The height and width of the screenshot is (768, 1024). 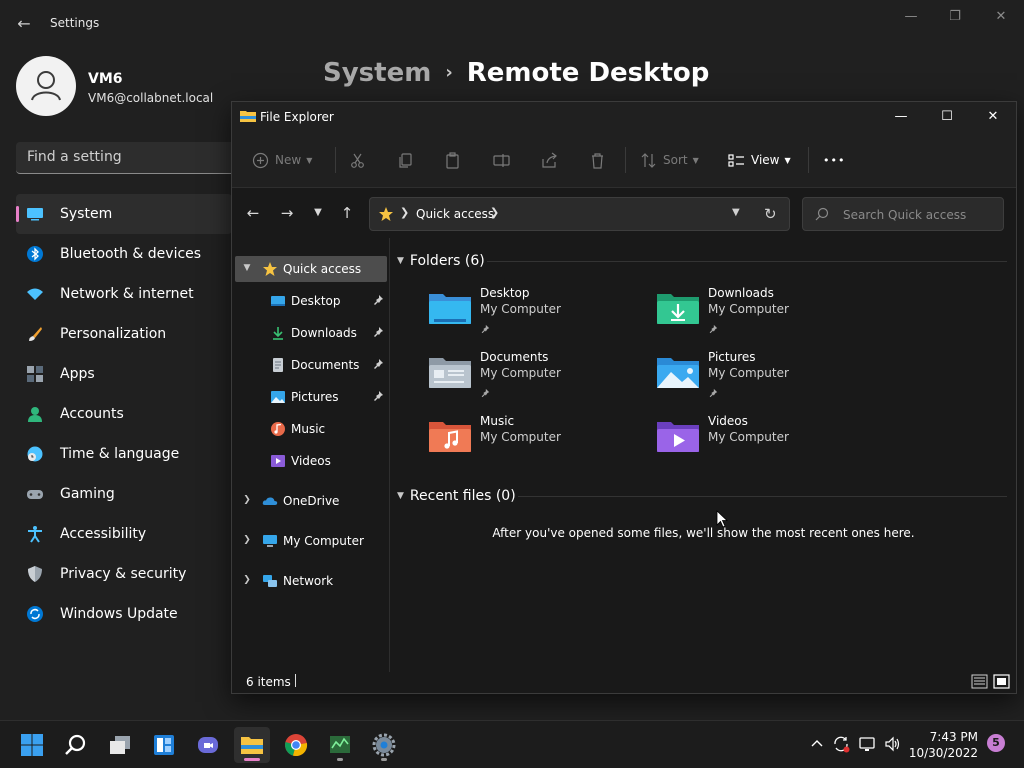 What do you see at coordinates (947, 117) in the screenshot?
I see `maximize-icon: ☐` at bounding box center [947, 117].